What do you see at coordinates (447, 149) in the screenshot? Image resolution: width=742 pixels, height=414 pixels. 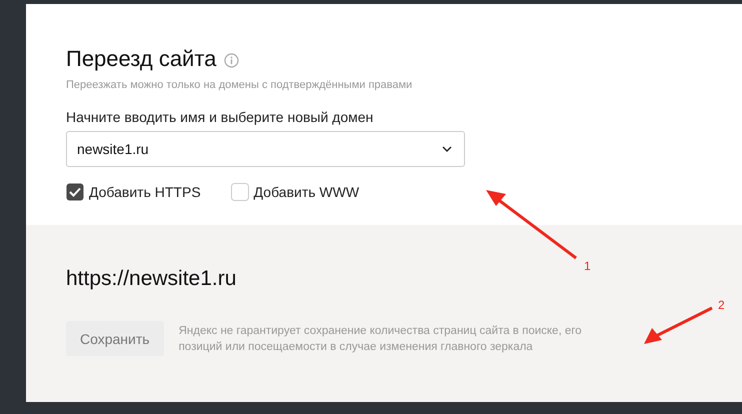 I see `chevron-down-icon` at bounding box center [447, 149].